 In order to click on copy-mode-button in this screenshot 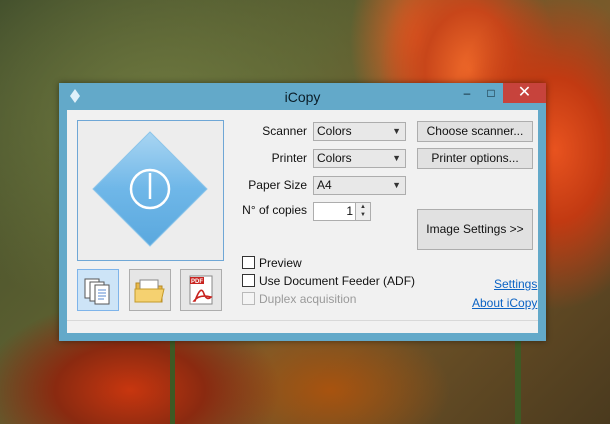, I will do `click(98, 290)`.